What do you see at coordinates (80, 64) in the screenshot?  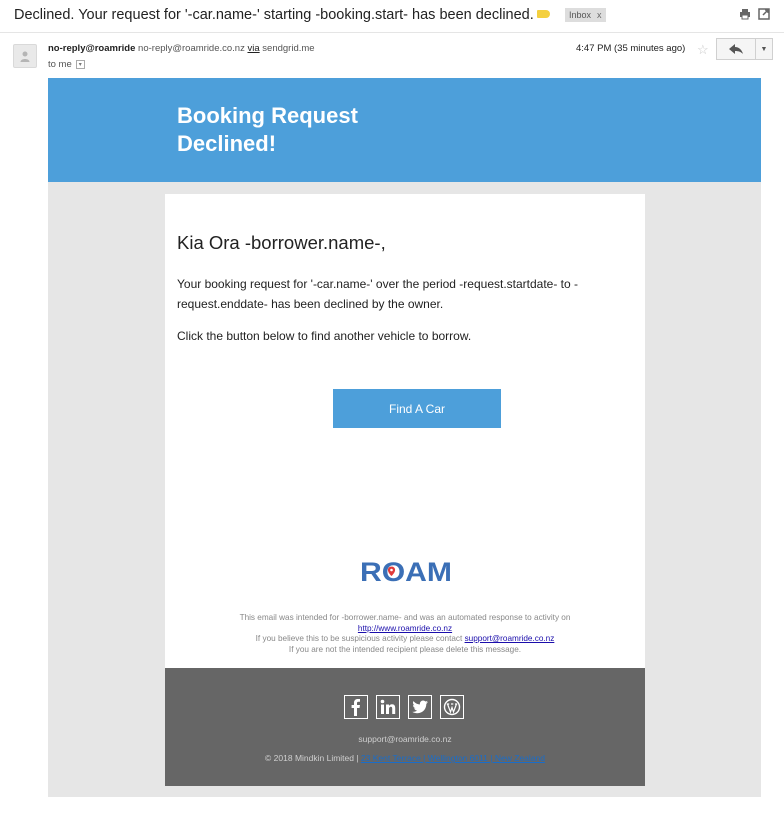 I see `show-details-dropdown: ▾` at bounding box center [80, 64].